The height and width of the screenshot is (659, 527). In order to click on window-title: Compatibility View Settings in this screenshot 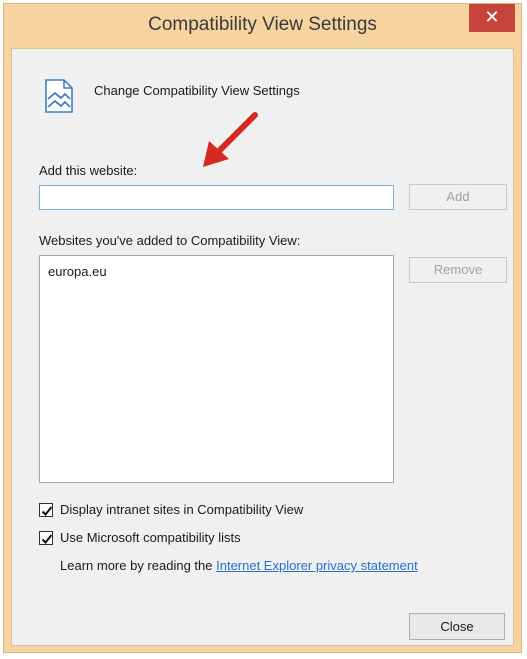, I will do `click(262, 24)`.